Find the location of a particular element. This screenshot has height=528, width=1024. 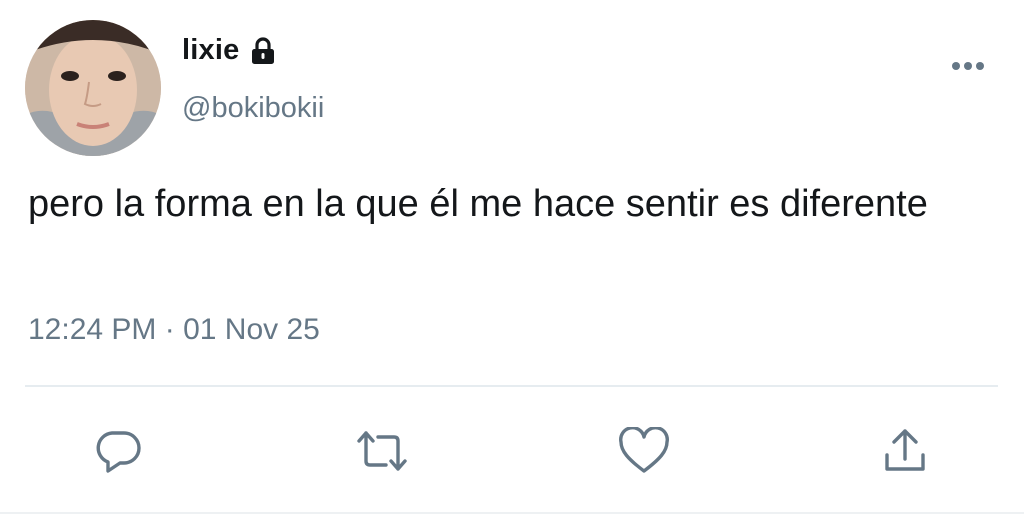

retweet-icon is located at coordinates (382, 451).